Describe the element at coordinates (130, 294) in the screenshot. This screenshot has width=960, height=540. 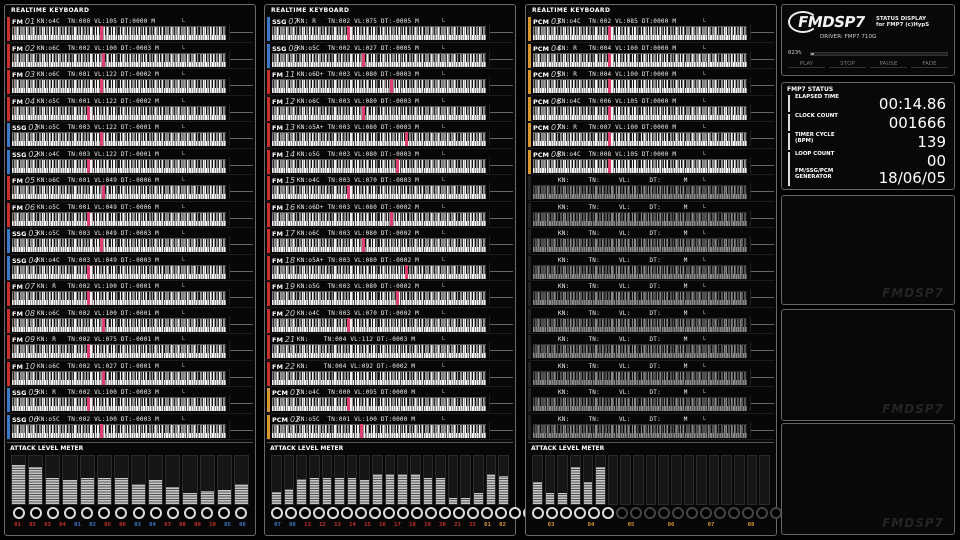
I see `channel-track: FM 07 KN: R TN:002 VL:100 DT:-0001 M L` at that location.